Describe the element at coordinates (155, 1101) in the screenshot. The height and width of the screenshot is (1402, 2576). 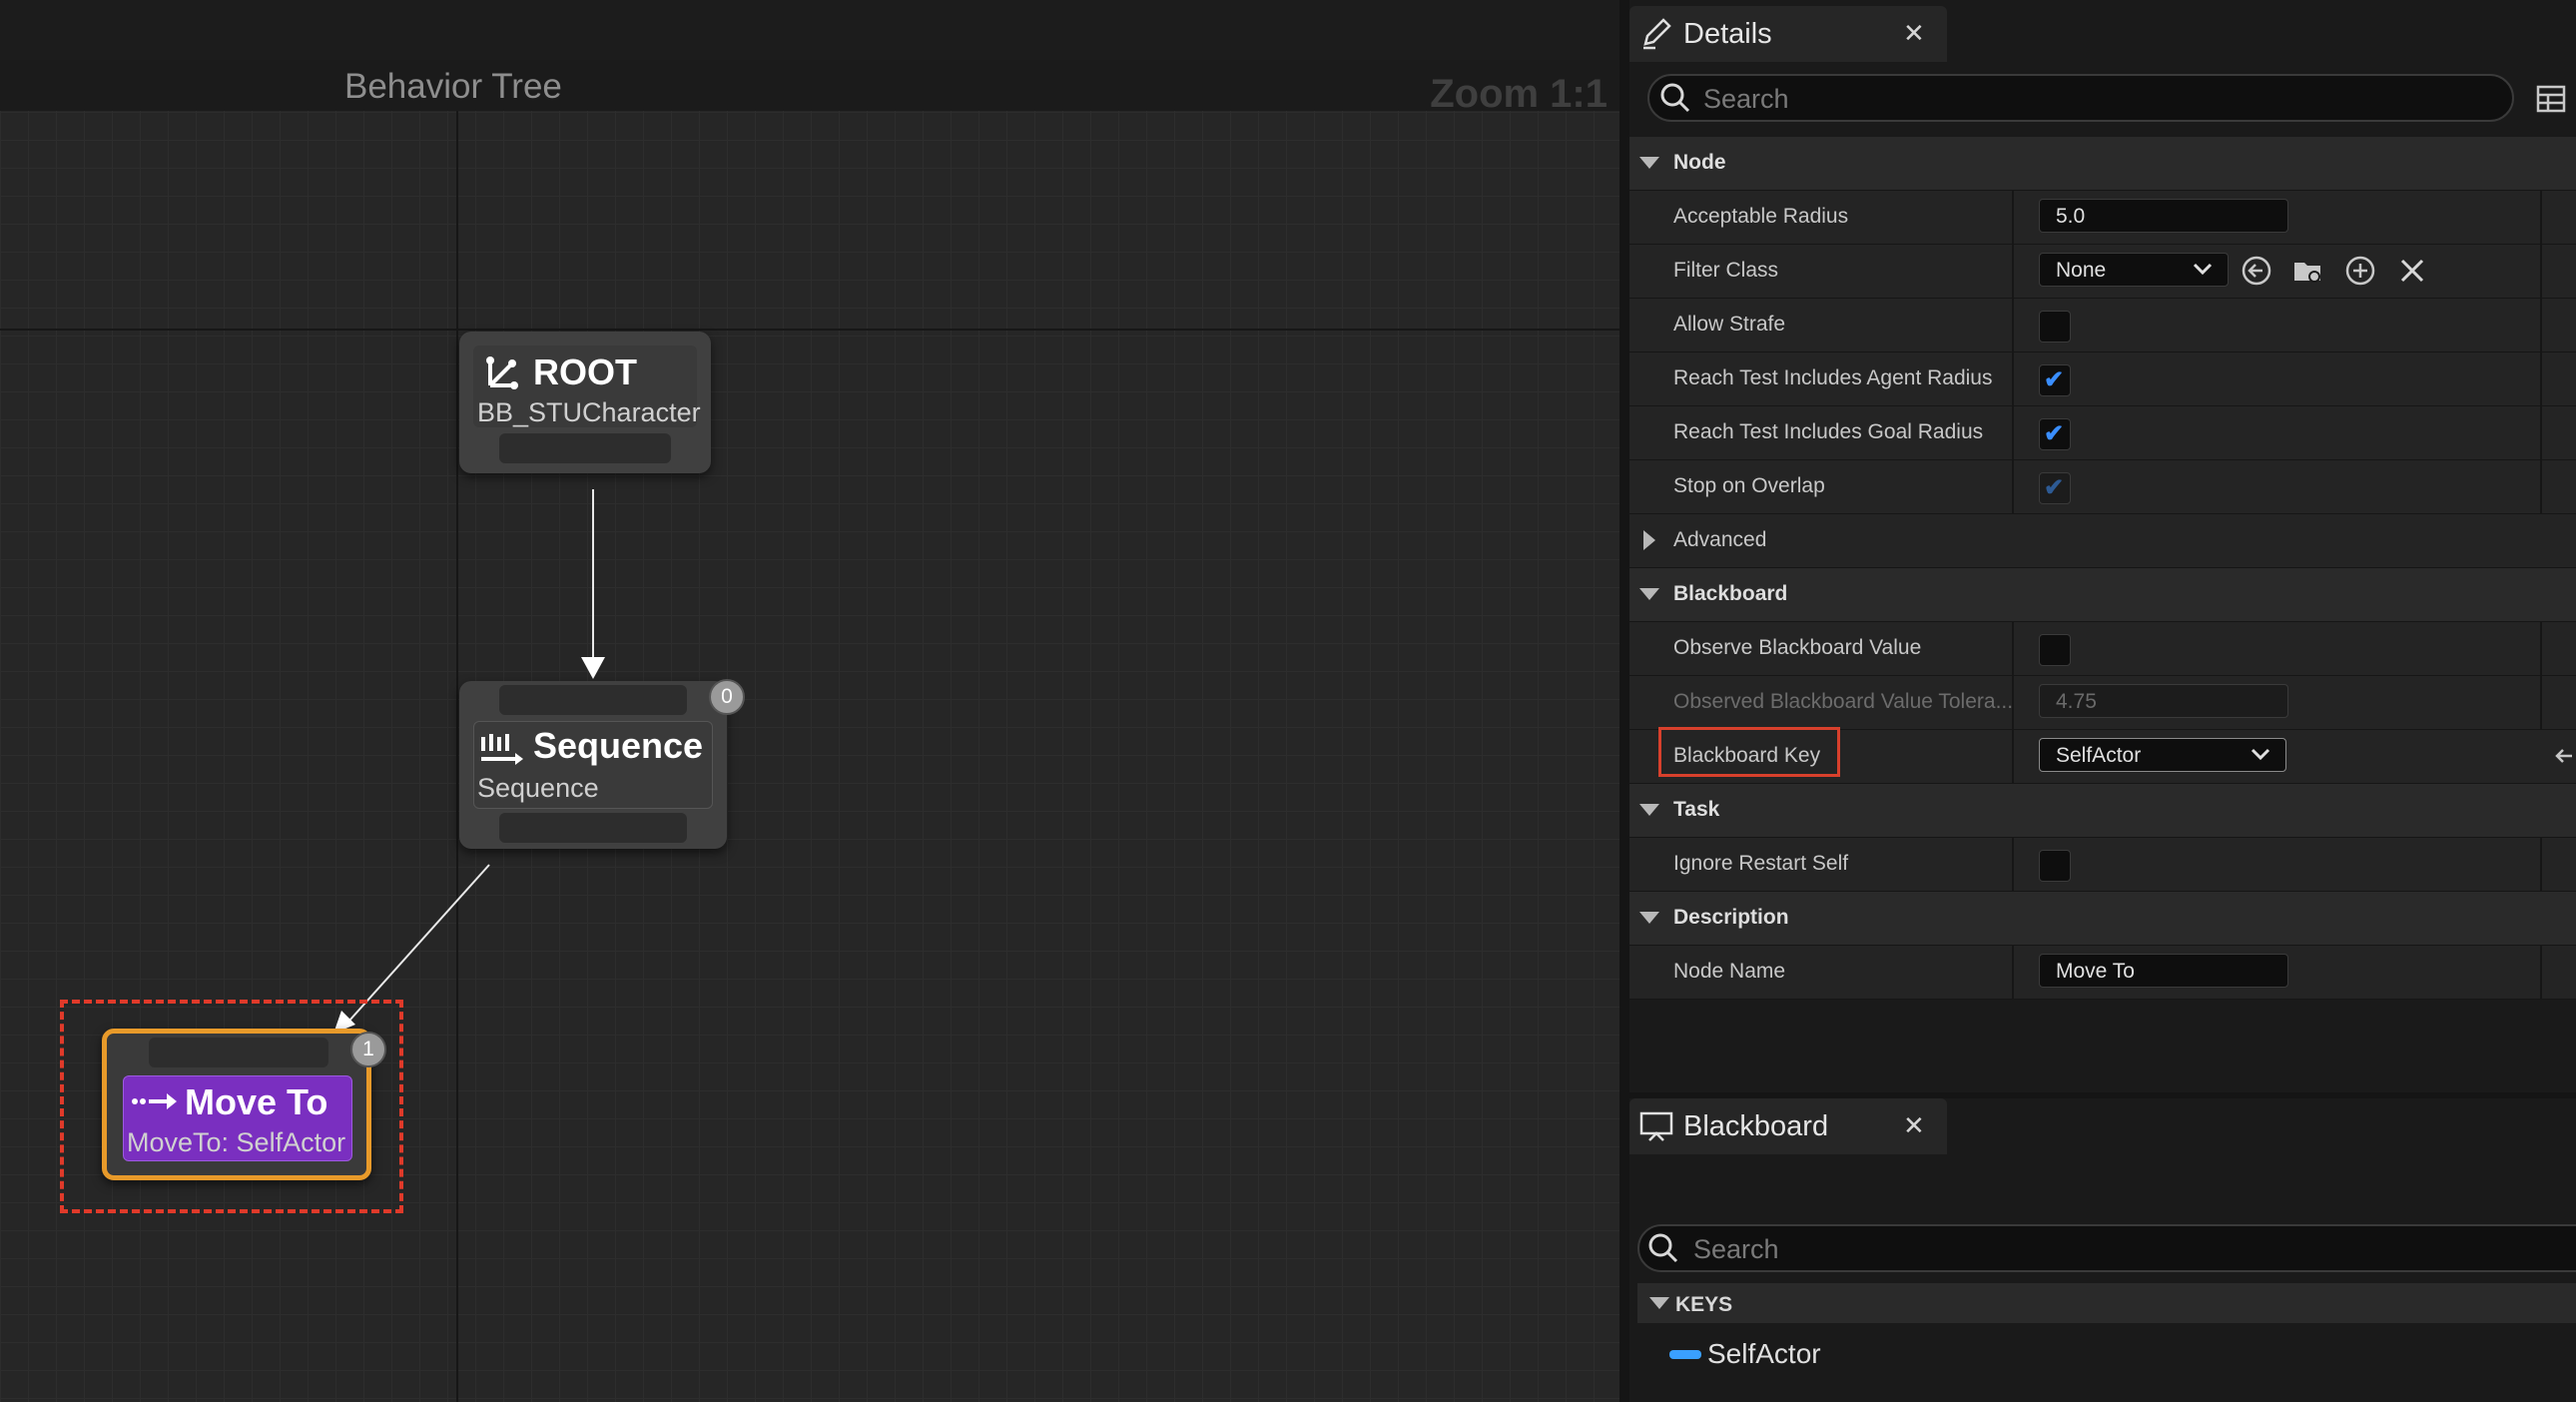
I see `move-arrow-icon` at that location.